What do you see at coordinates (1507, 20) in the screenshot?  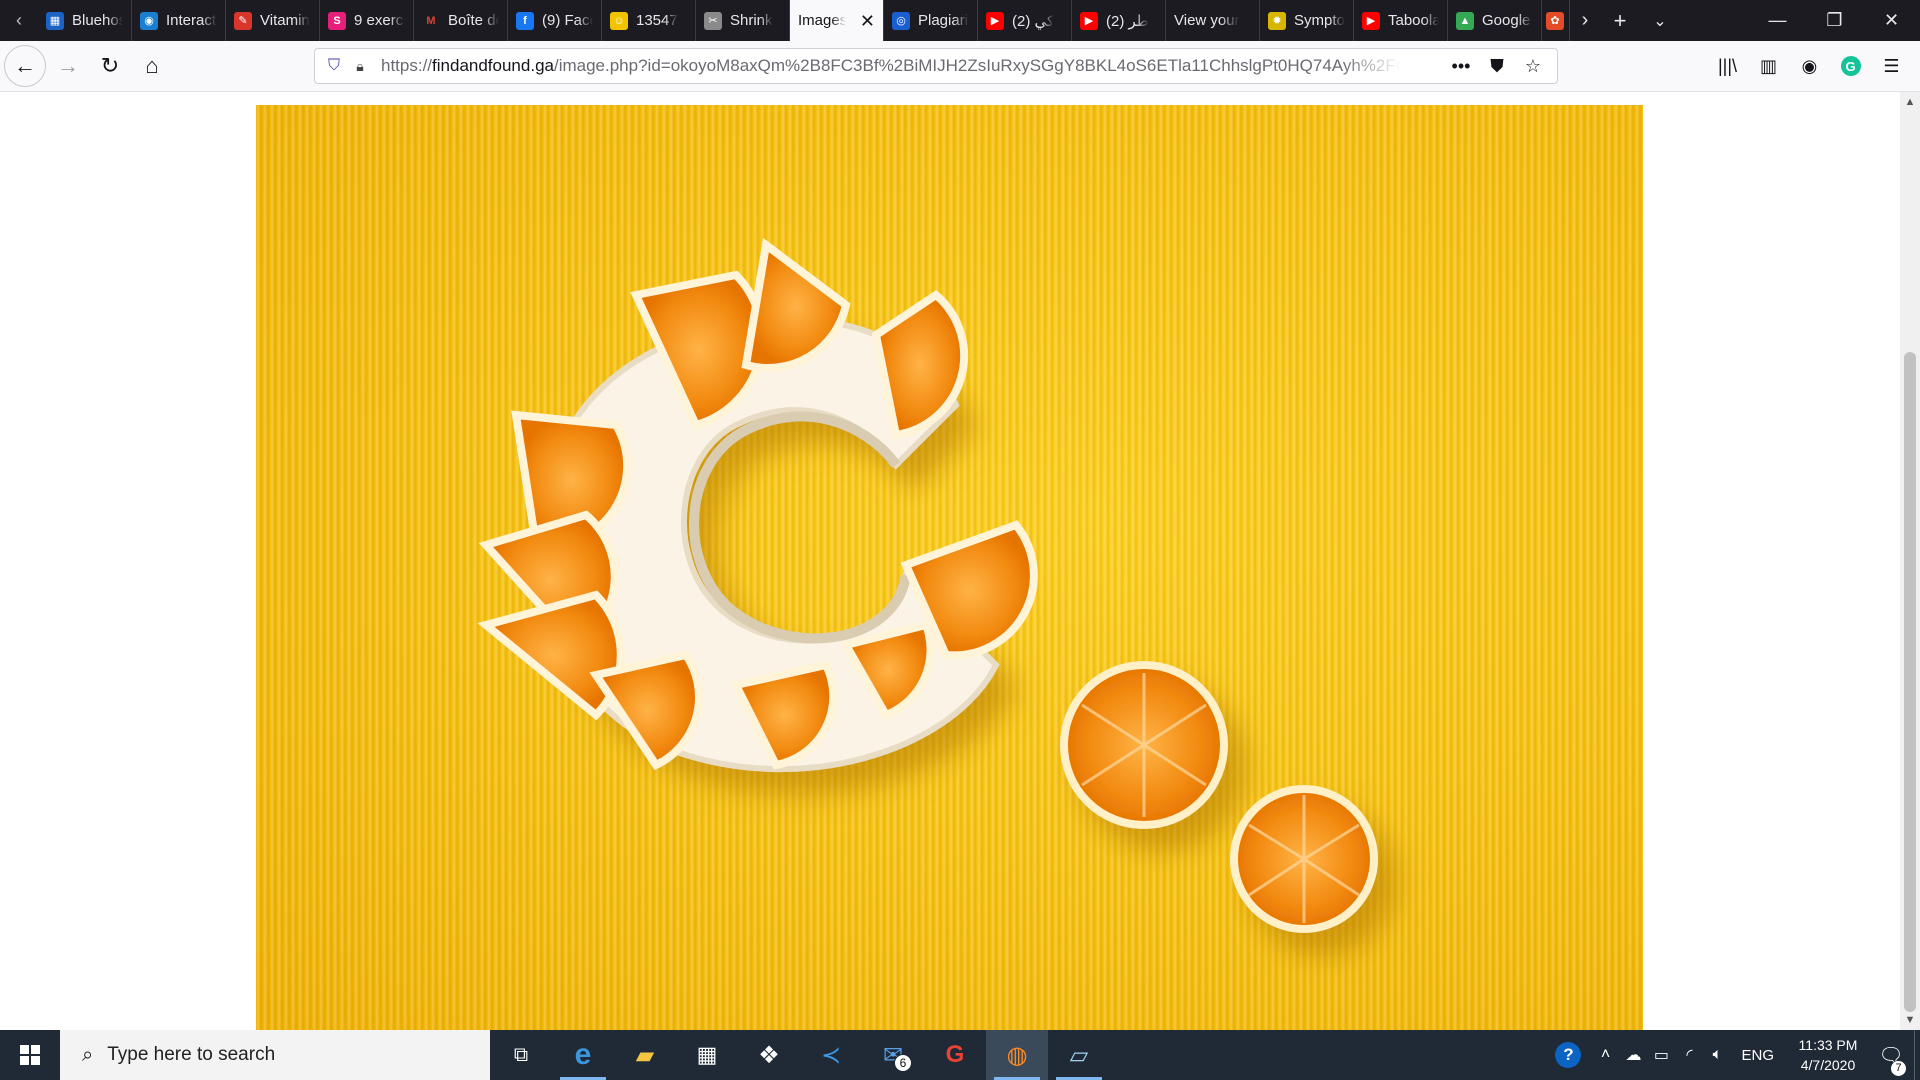 I see `tab-title: Google Drive` at bounding box center [1507, 20].